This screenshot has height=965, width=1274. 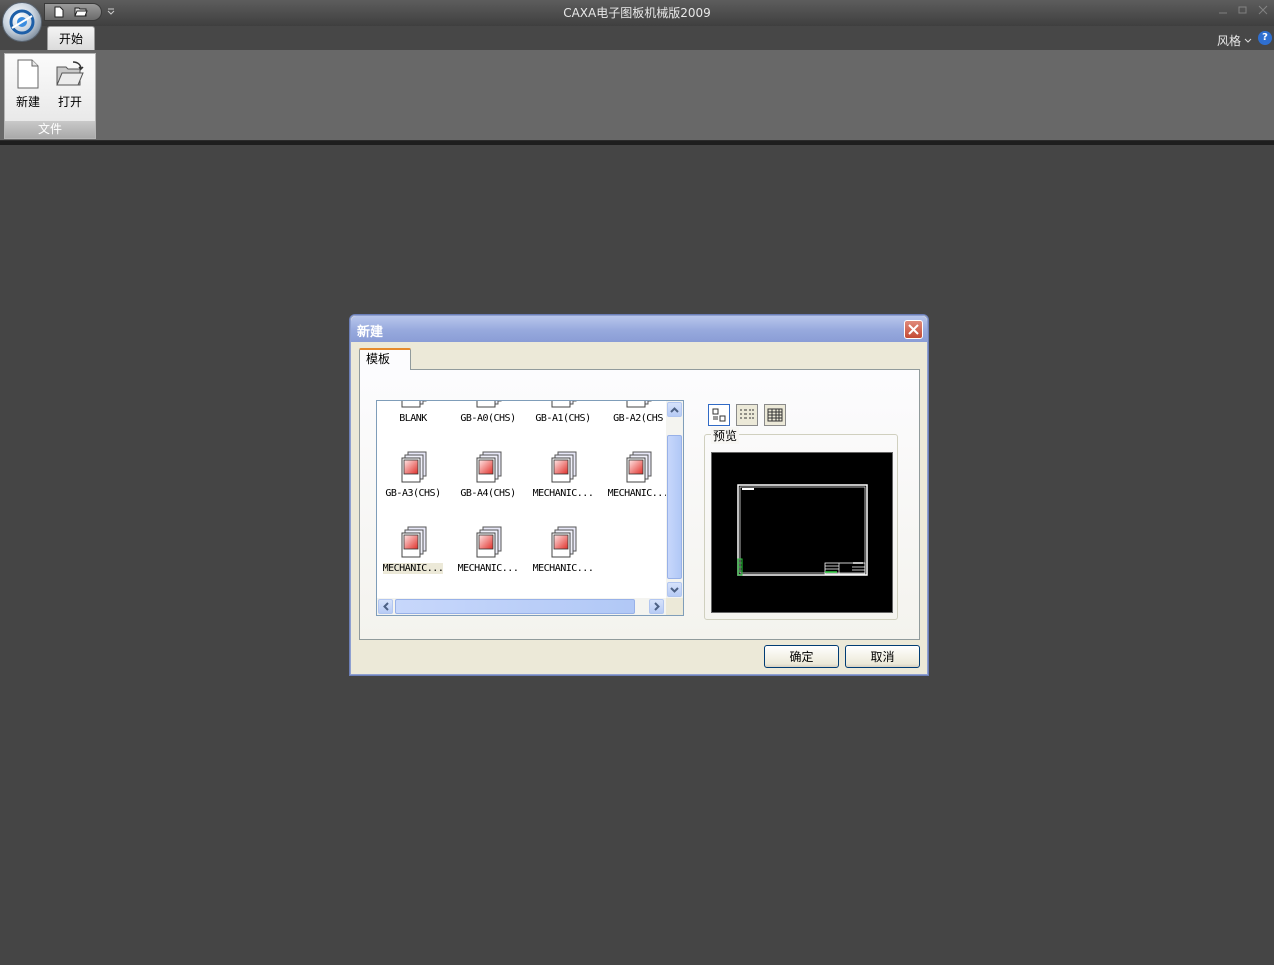 I want to click on restore-icon, so click(x=1242, y=10).